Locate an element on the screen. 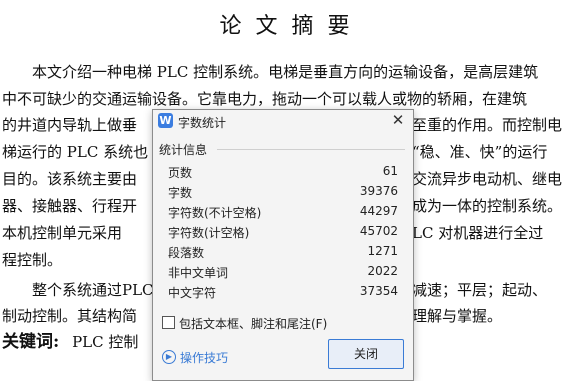  body-line: 器、接触器、行程开 is located at coordinates (70, 206).